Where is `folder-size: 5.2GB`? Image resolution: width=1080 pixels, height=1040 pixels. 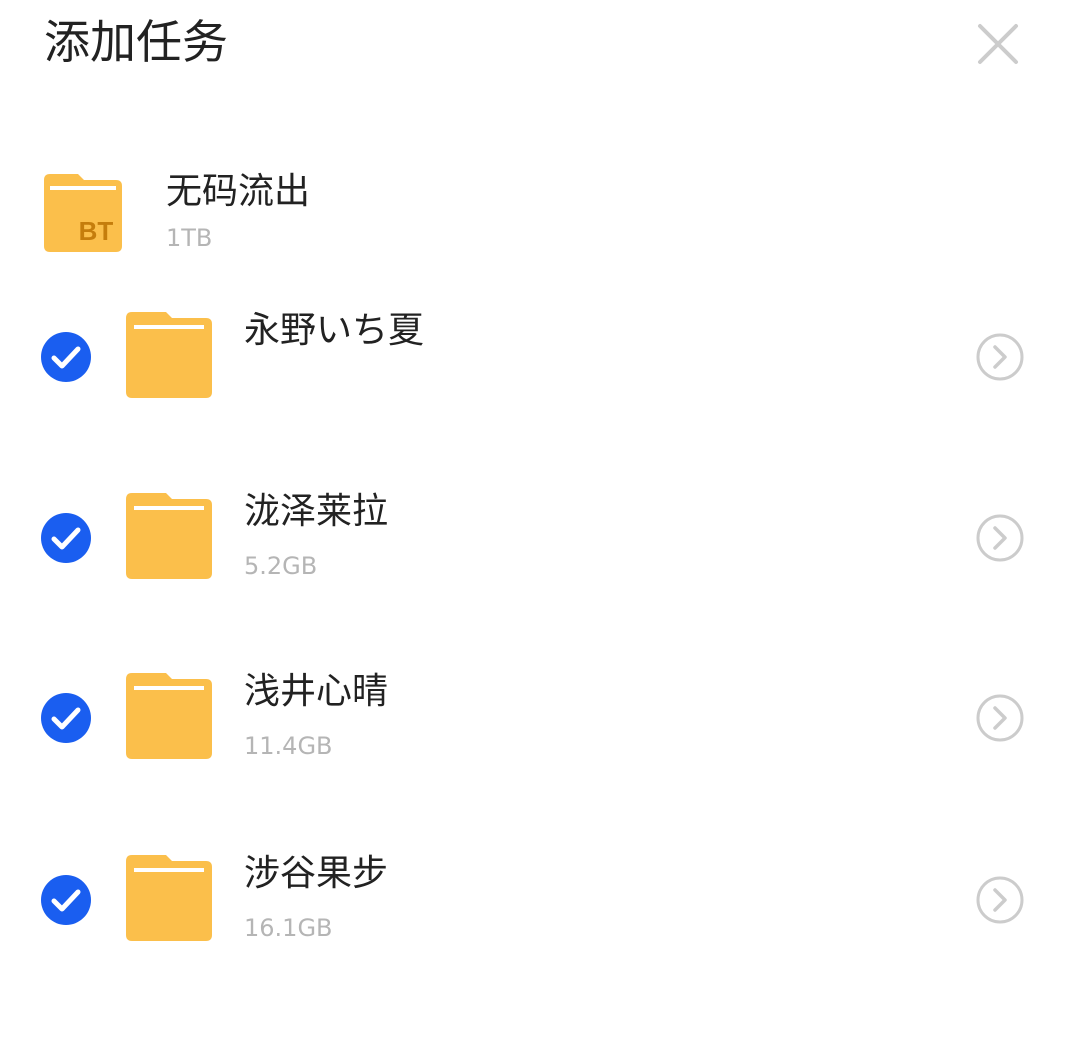
folder-size: 5.2GB is located at coordinates (281, 566).